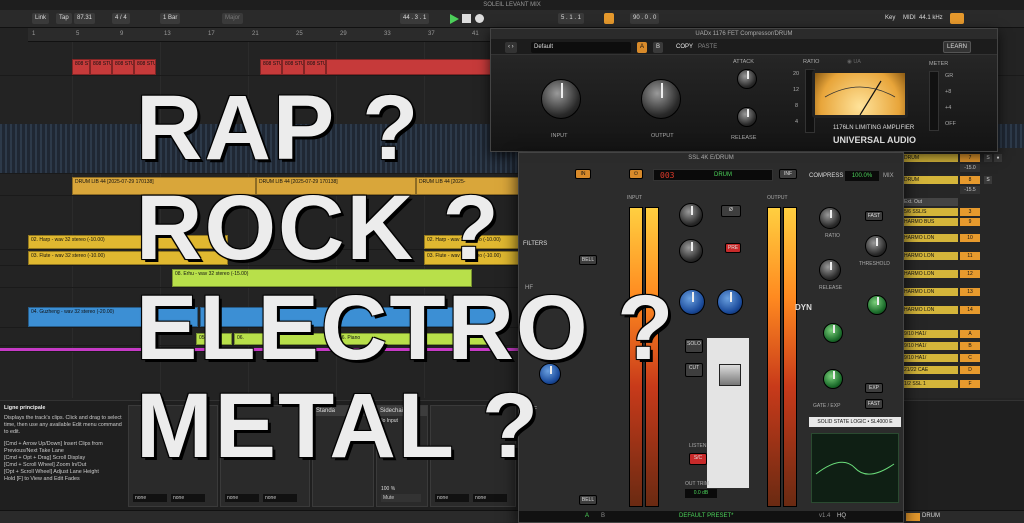 The width and height of the screenshot is (1024, 523). What do you see at coordinates (691, 215) in the screenshot?
I see `input-gain-knob` at bounding box center [691, 215].